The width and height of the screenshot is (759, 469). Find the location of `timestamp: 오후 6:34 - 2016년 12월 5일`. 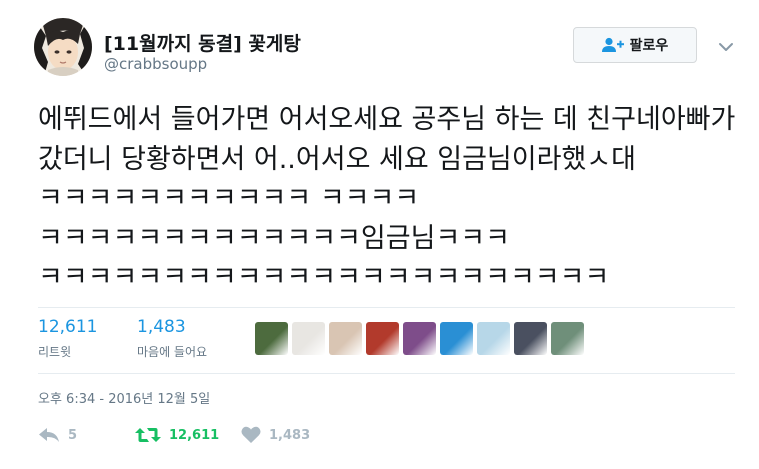

timestamp: 오후 6:34 - 2016년 12월 5일 is located at coordinates (124, 397).